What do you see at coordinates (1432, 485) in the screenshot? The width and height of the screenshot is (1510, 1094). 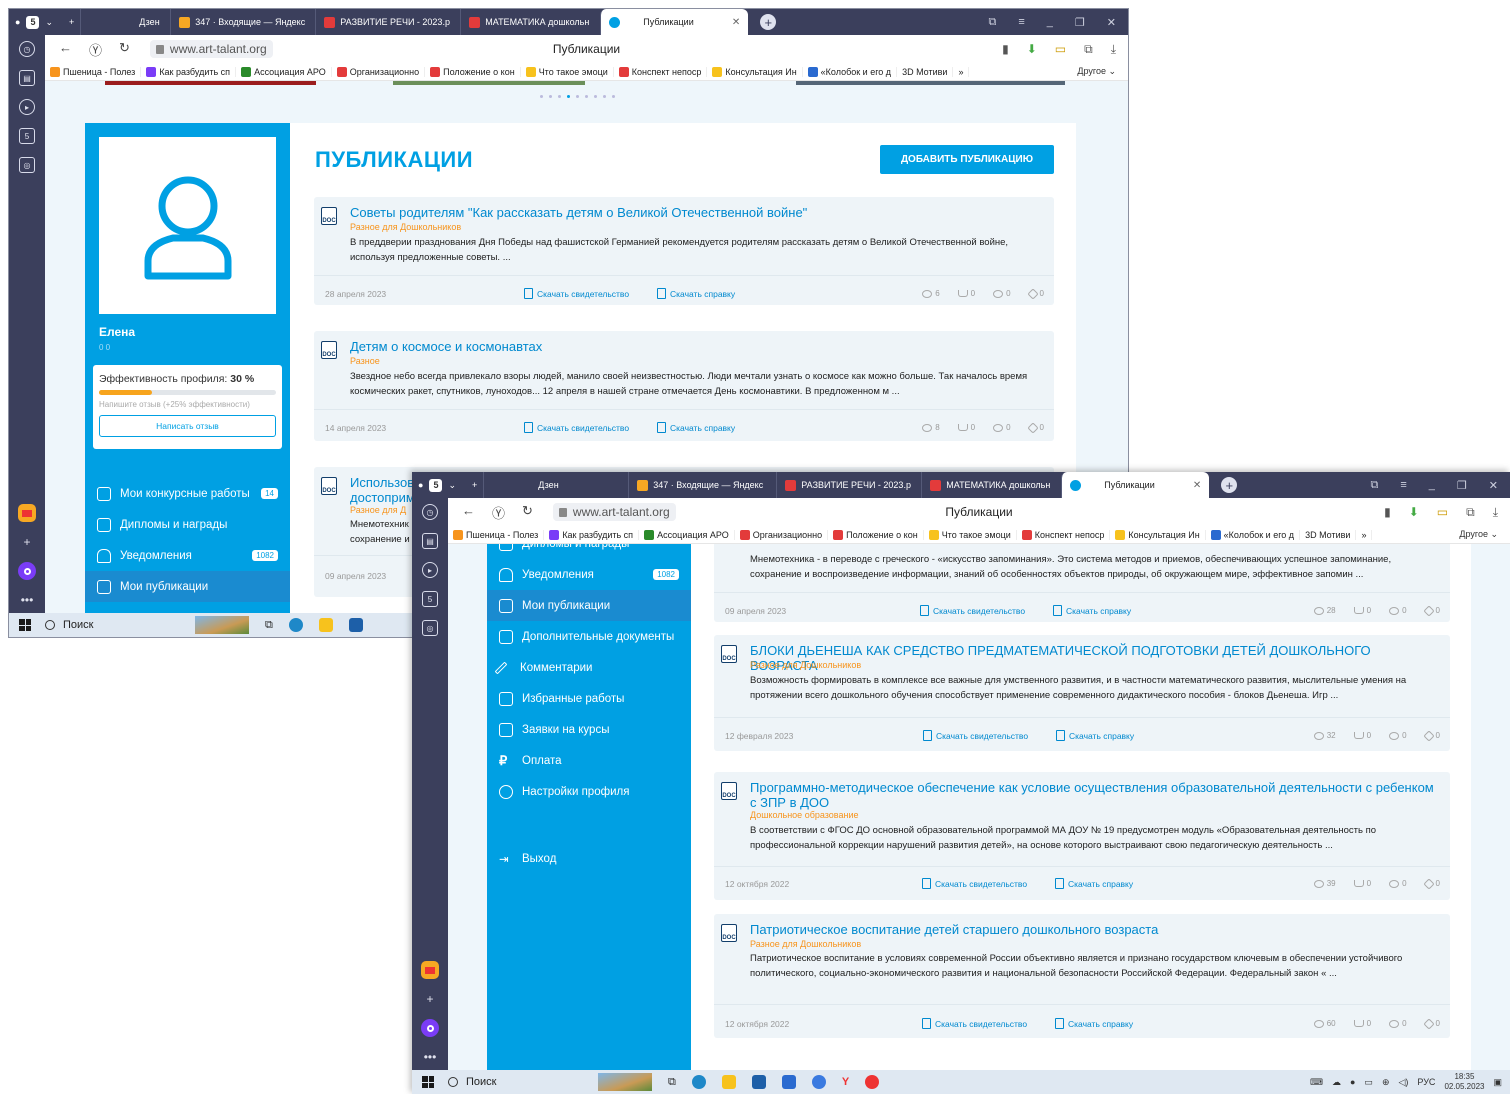 I see `minimize-icon: _` at bounding box center [1432, 485].